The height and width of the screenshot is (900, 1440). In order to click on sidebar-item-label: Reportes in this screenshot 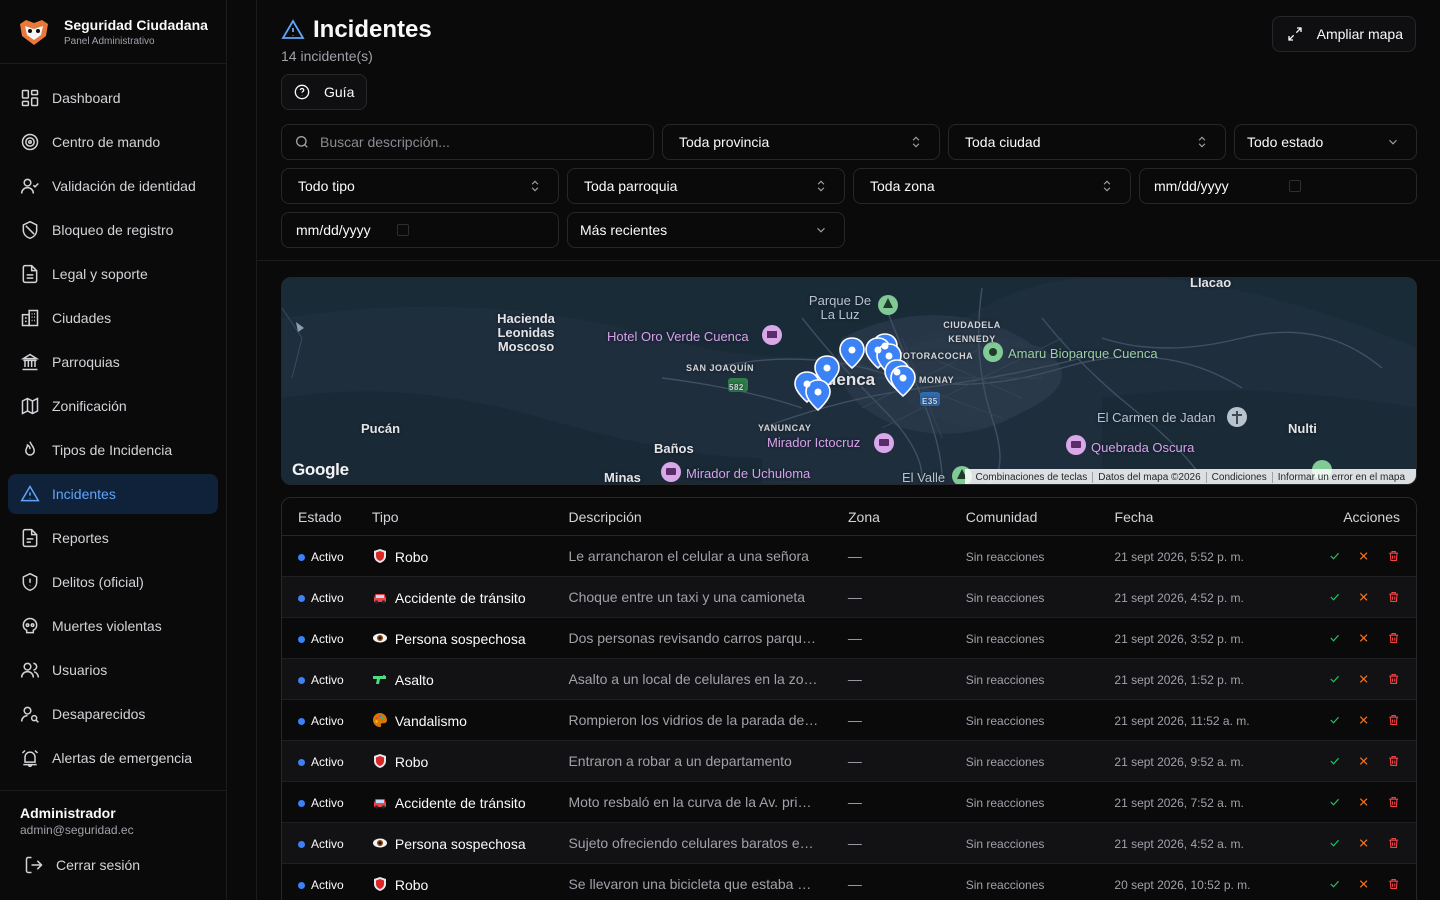, I will do `click(80, 538)`.